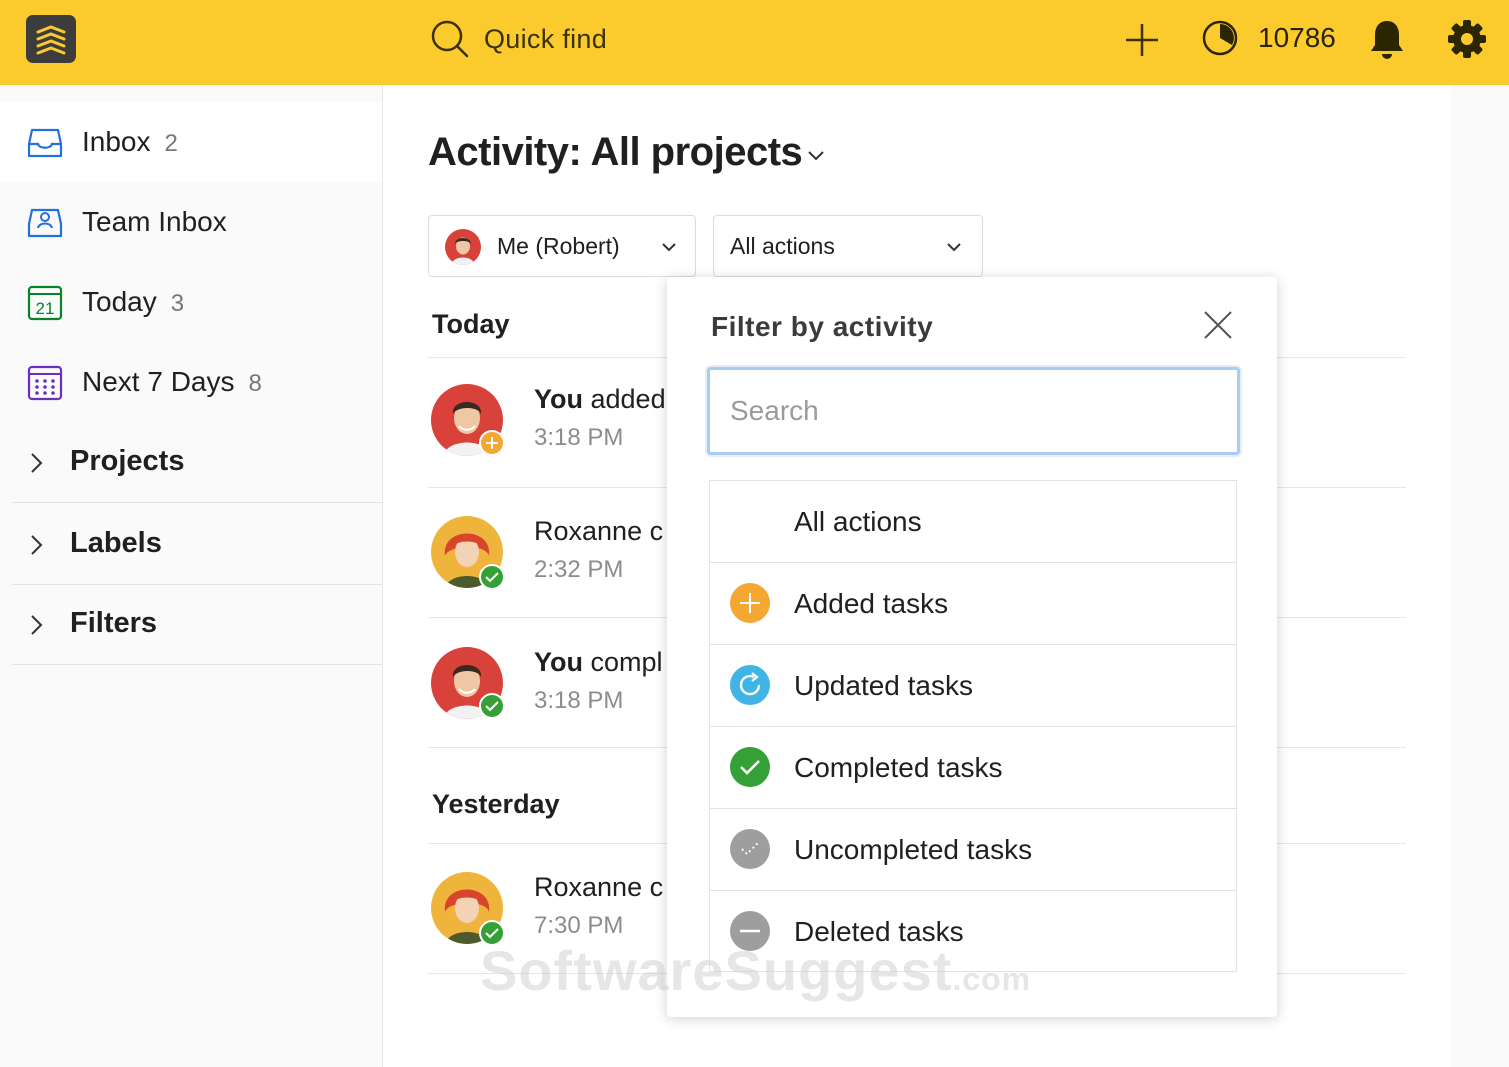  Describe the element at coordinates (848, 246) in the screenshot. I see `action-filter-dropdown: All actions` at that location.